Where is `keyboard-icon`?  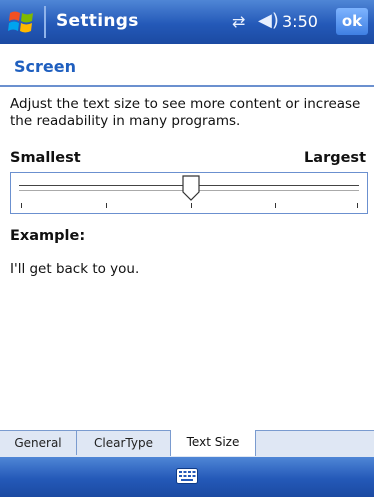 keyboard-icon is located at coordinates (187, 476).